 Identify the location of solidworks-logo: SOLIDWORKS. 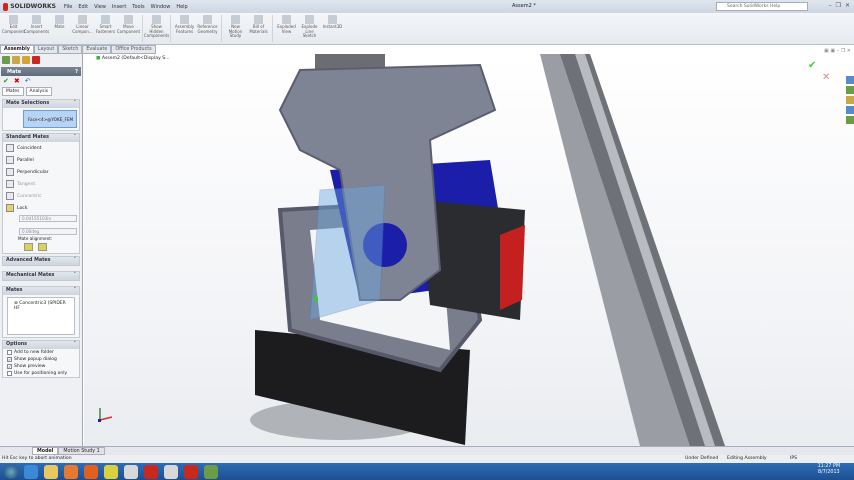
(28, 6).